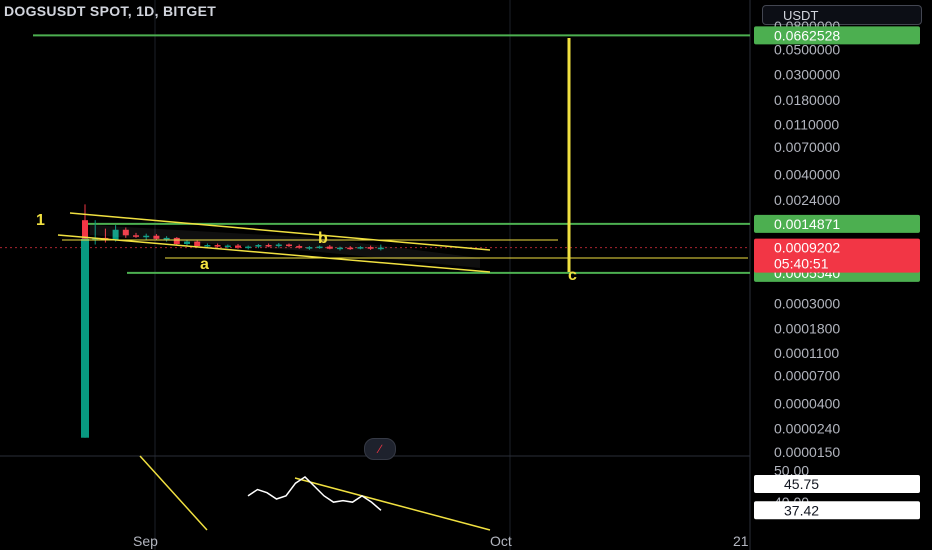  Describe the element at coordinates (323, 238) in the screenshot. I see `wave-label: b` at that location.